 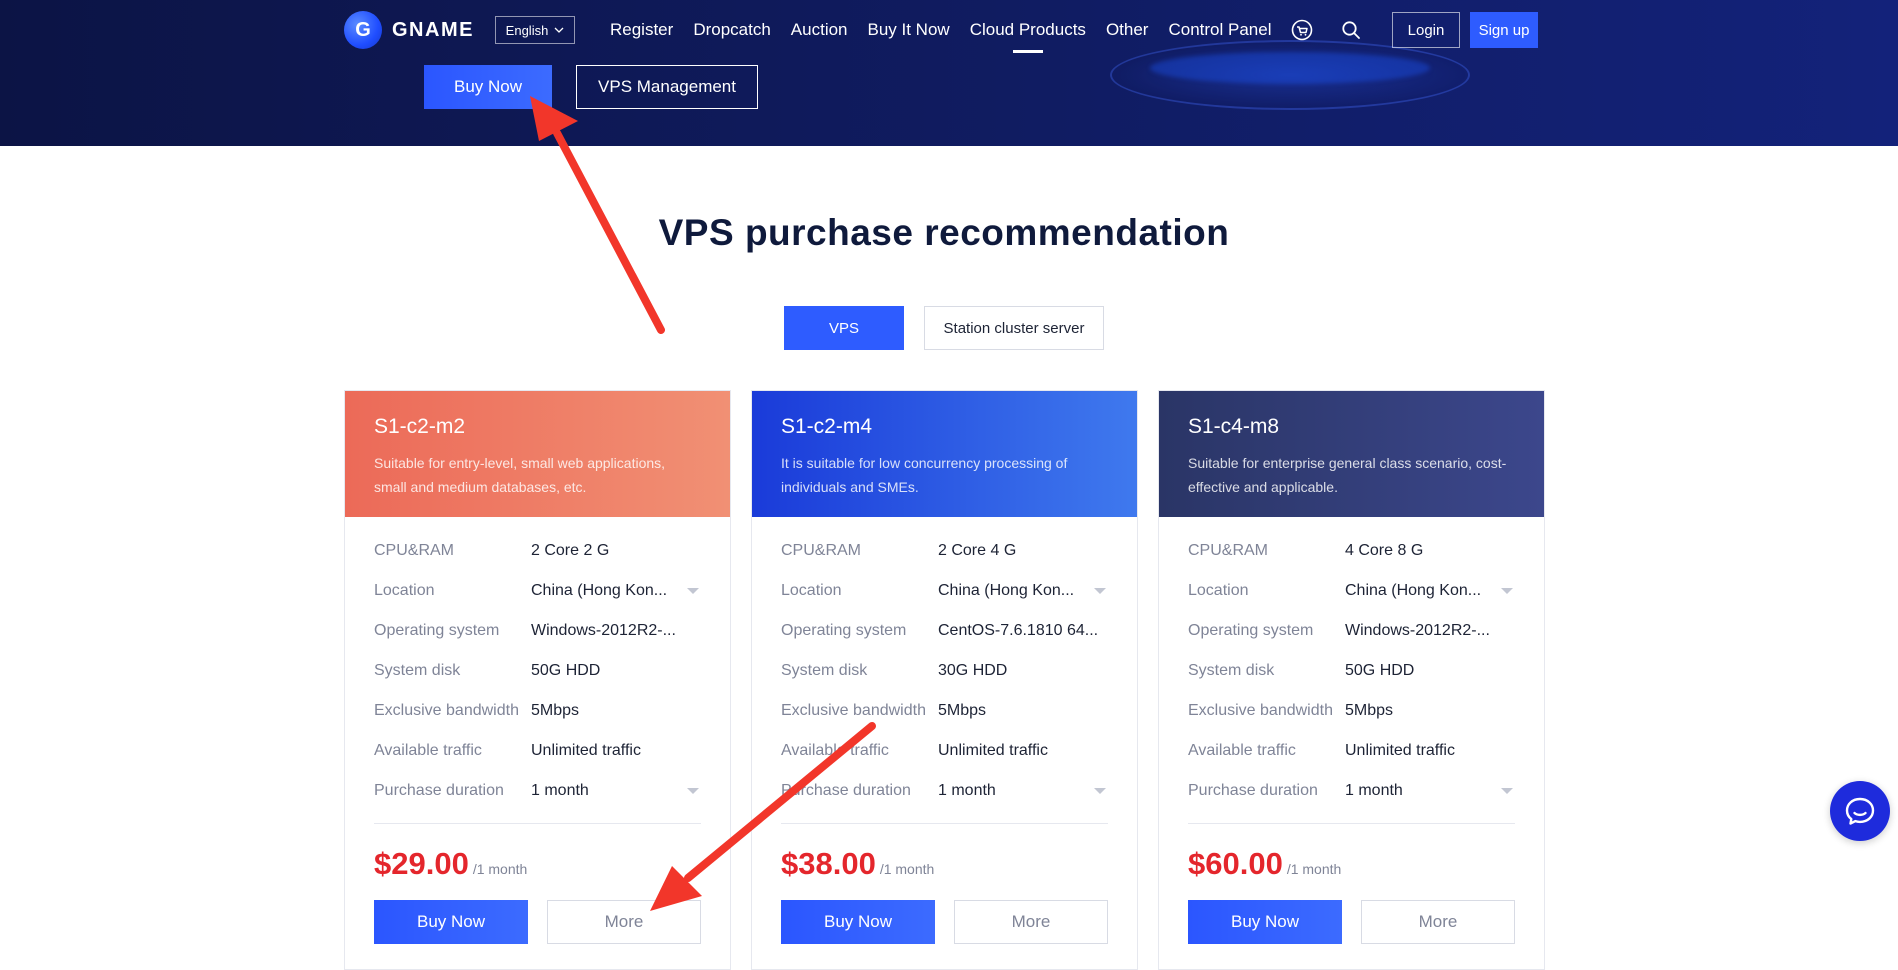 I want to click on tab-vps: VPS, so click(x=844, y=328).